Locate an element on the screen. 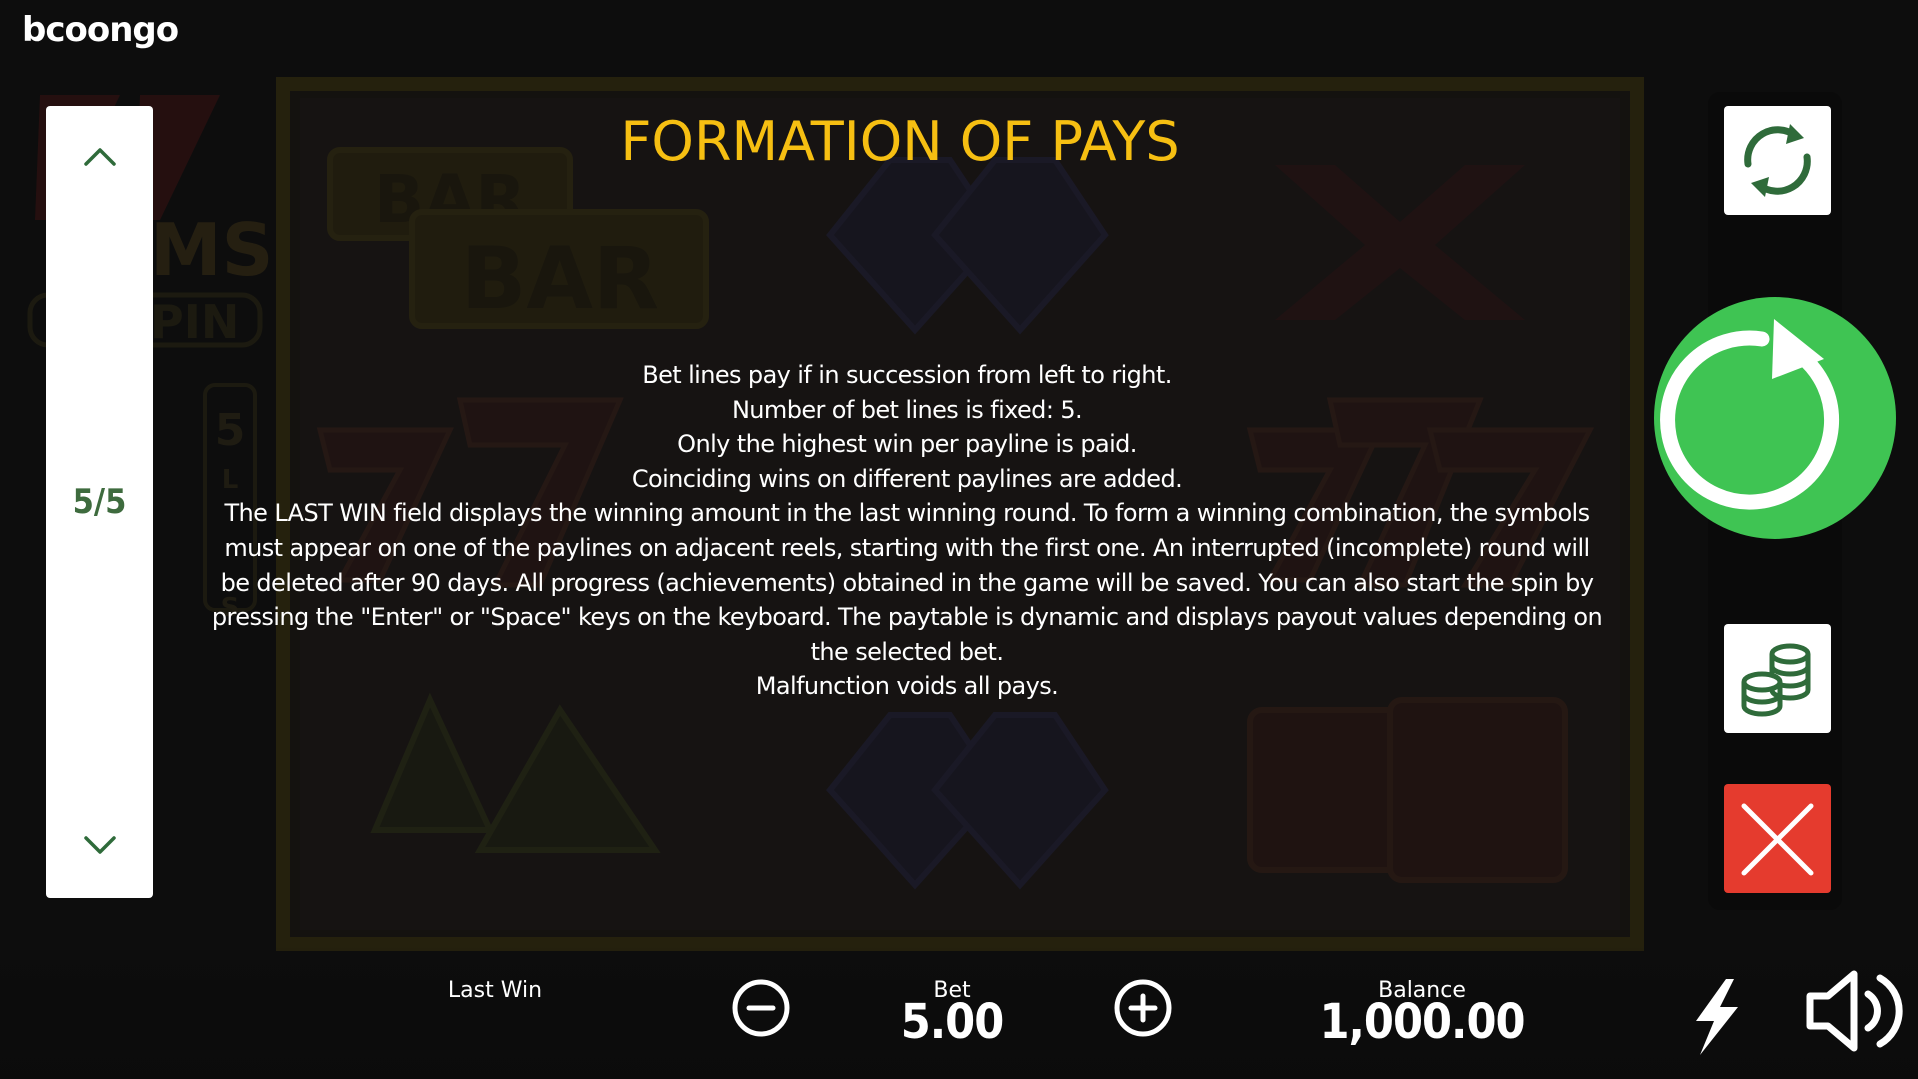 Image resolution: width=1918 pixels, height=1079 pixels. stake-button is located at coordinates (1777, 678).